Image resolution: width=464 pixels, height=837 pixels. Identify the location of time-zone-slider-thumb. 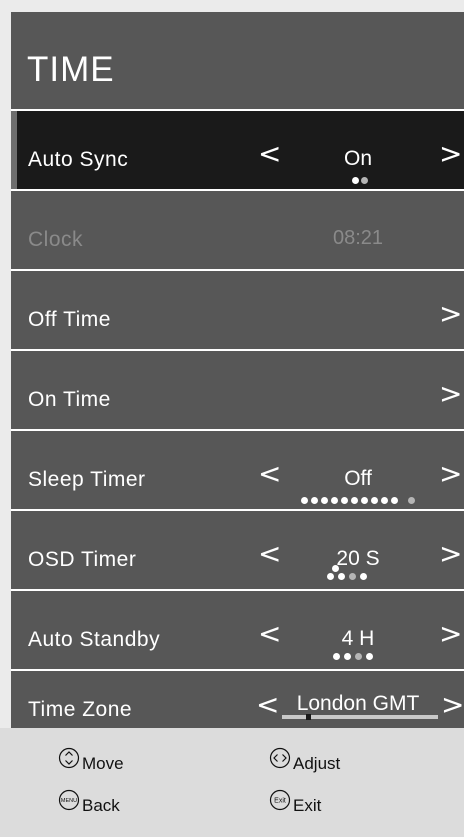
(308, 717).